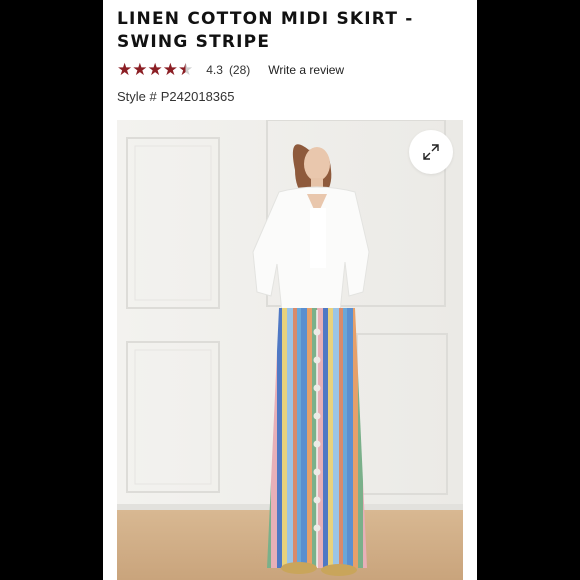 The height and width of the screenshot is (580, 580). I want to click on style-value: P242018365, so click(197, 96).